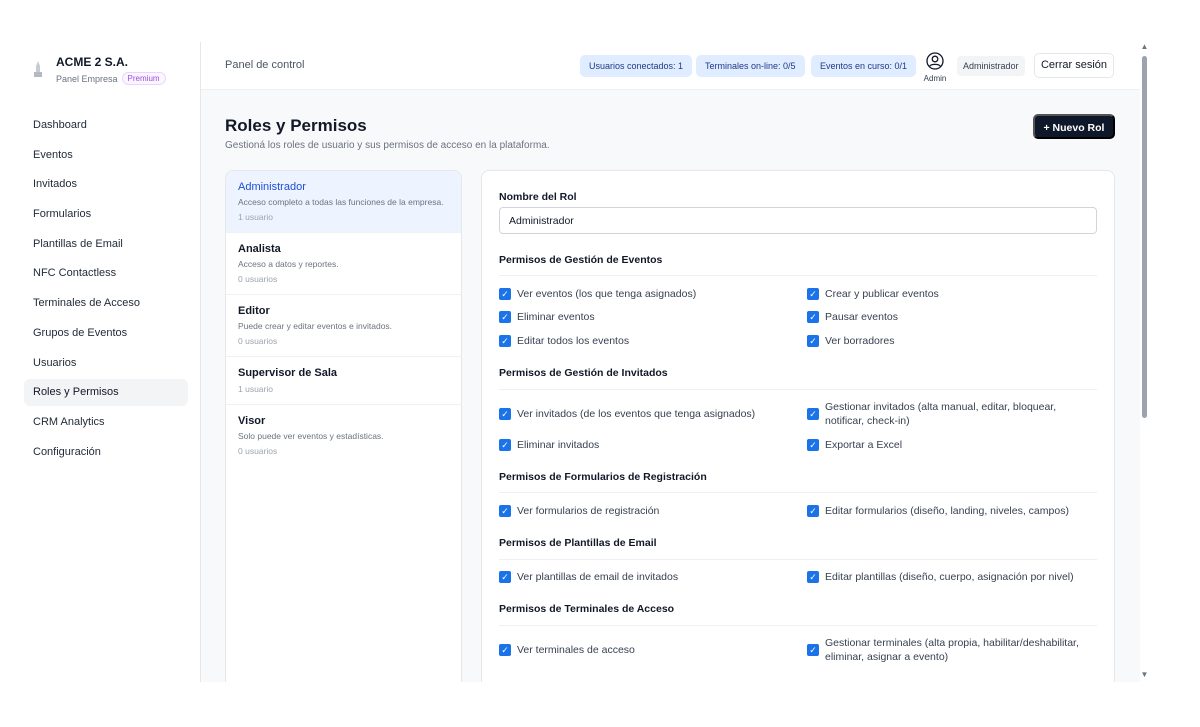  Describe the element at coordinates (581, 260) in the screenshot. I see `section-title-eventos: Permisos de Gestión de Eventos` at that location.